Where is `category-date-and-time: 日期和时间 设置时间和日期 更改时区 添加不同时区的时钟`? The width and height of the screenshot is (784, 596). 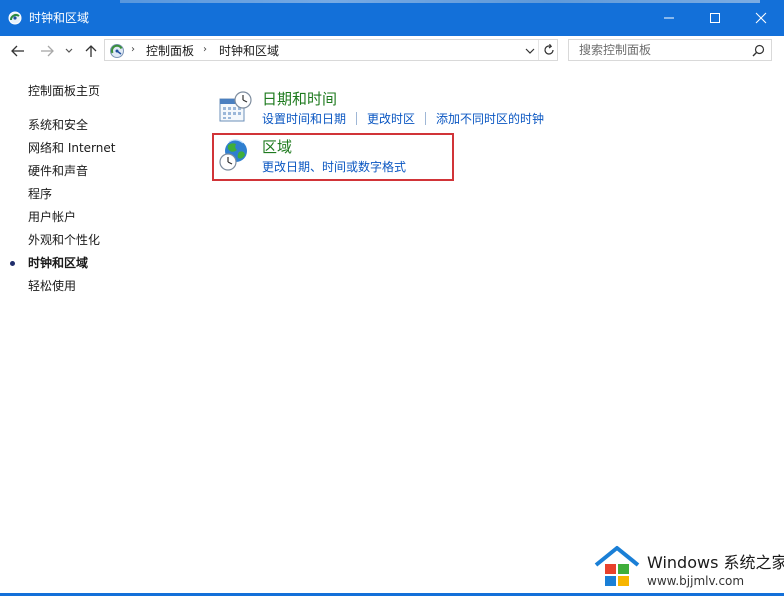
category-date-and-time: 日期和时间 设置时间和日期 更改时区 添加不同时区的时钟 is located at coordinates (388, 110).